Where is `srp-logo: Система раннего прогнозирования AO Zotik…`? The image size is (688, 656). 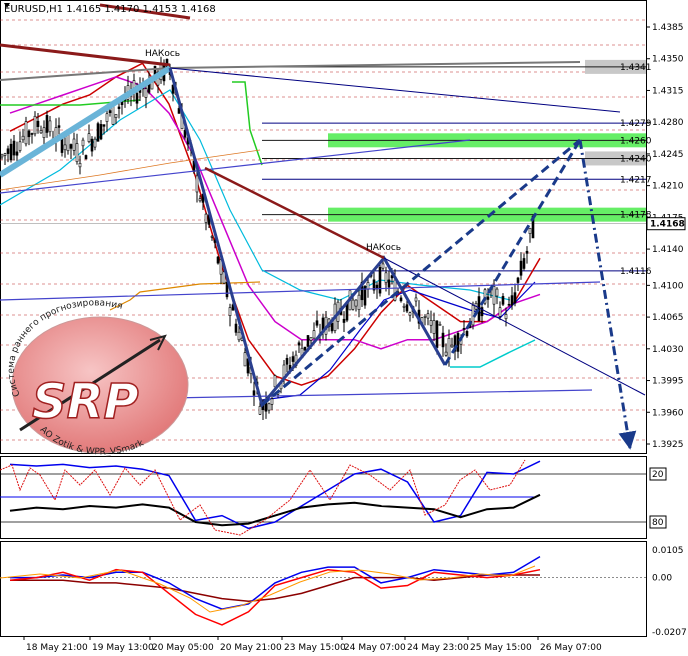 srp-logo: Система раннего прогнозирования AO Zotik… is located at coordinates (98, 377).